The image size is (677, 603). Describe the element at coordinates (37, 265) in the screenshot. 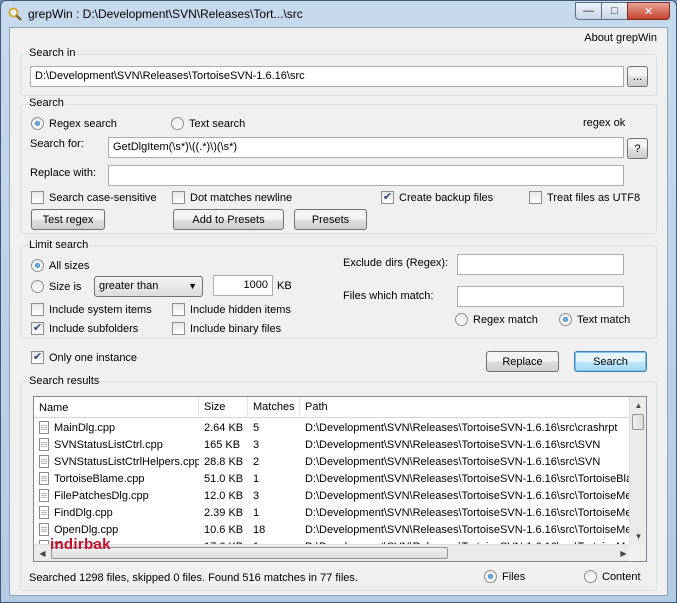

I see `all-sizes-radio-mark` at that location.